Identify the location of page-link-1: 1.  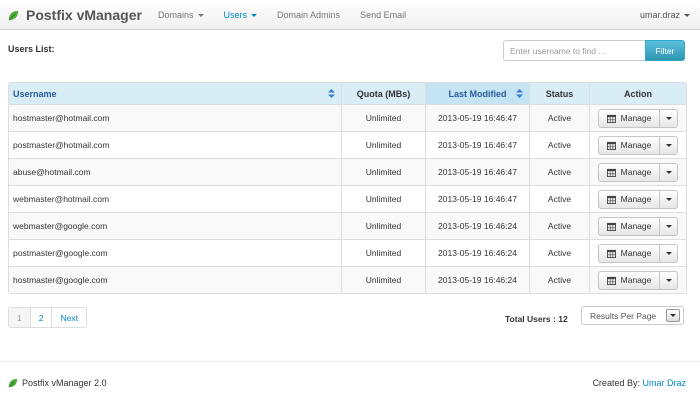
(19, 317).